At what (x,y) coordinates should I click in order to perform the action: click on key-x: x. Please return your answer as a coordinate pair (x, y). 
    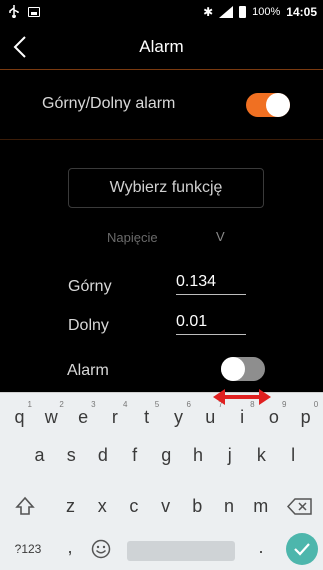
    Looking at the image, I should click on (102, 506).